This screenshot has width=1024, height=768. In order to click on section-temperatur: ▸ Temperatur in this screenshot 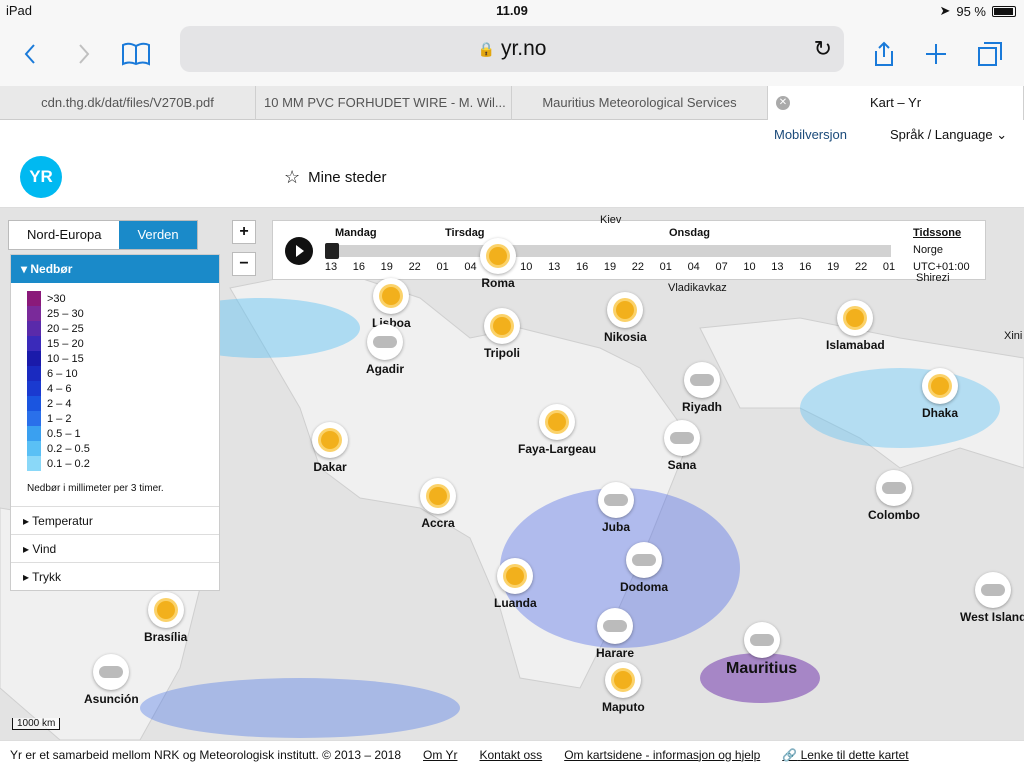, I will do `click(115, 520)`.